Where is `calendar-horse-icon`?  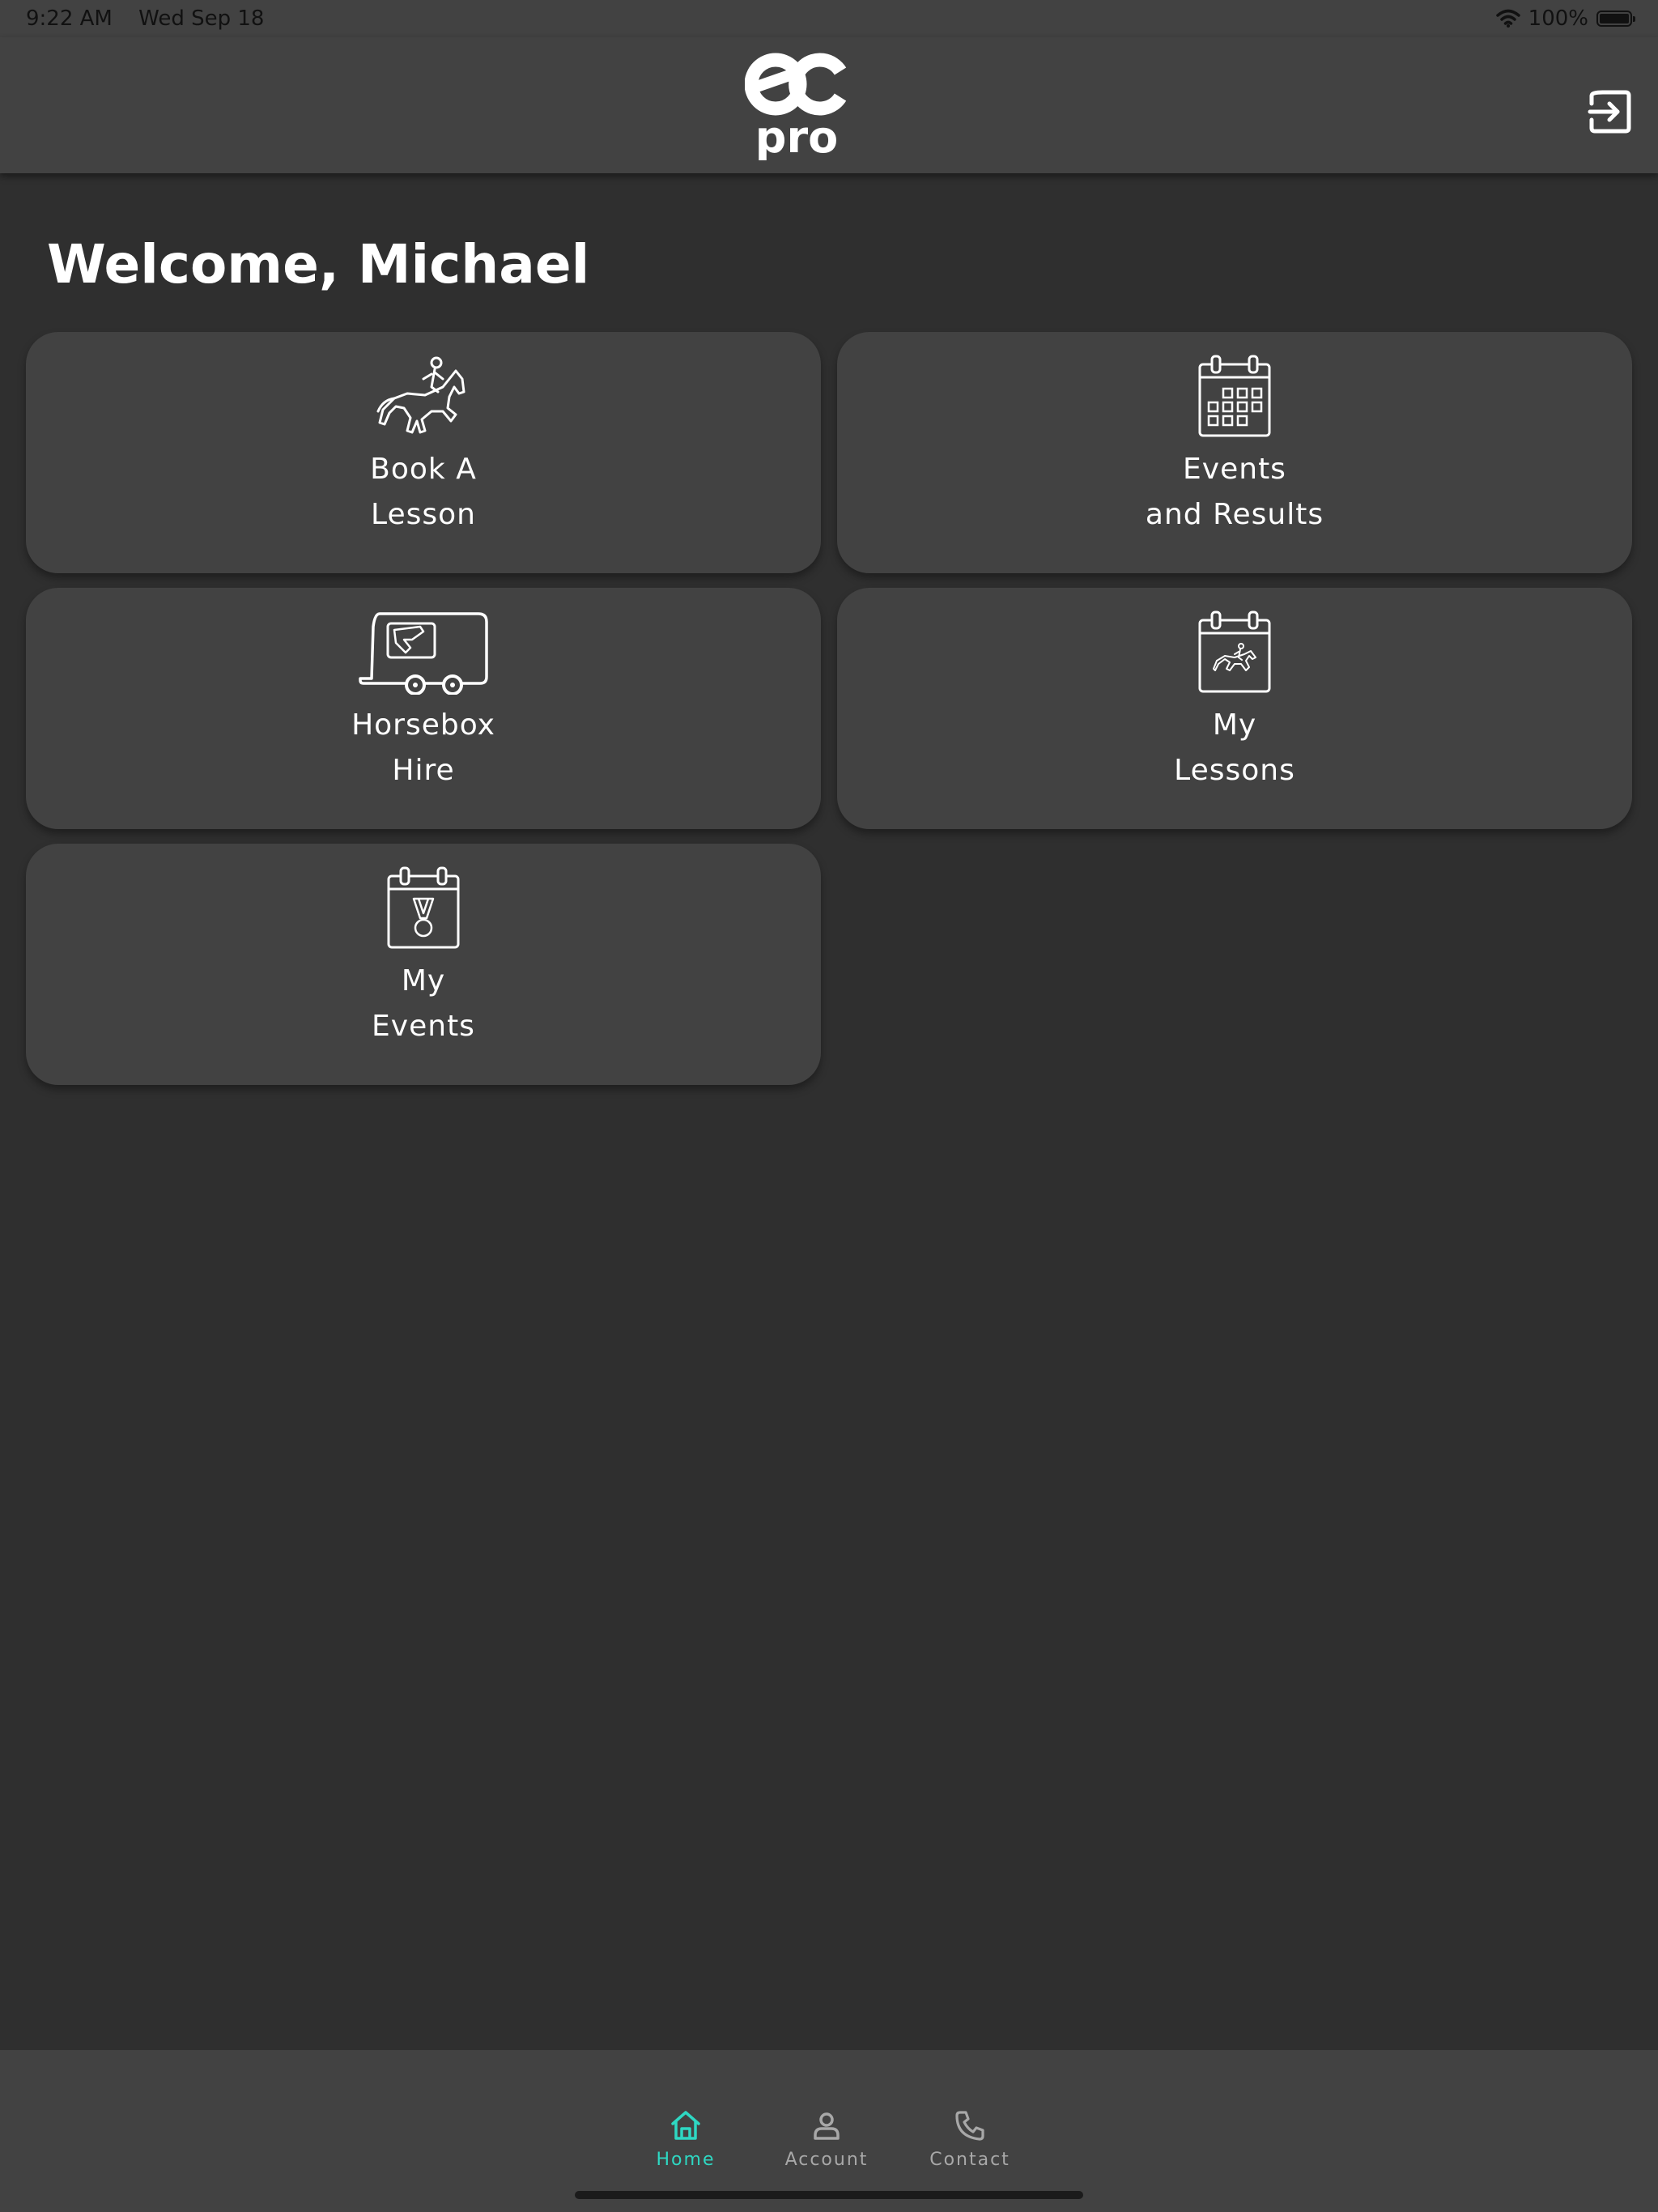 calendar-horse-icon is located at coordinates (1234, 652).